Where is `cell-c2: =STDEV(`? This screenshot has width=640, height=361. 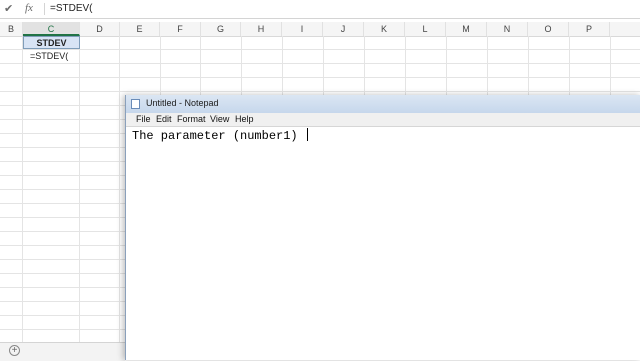 cell-c2: =STDEV( is located at coordinates (49, 56).